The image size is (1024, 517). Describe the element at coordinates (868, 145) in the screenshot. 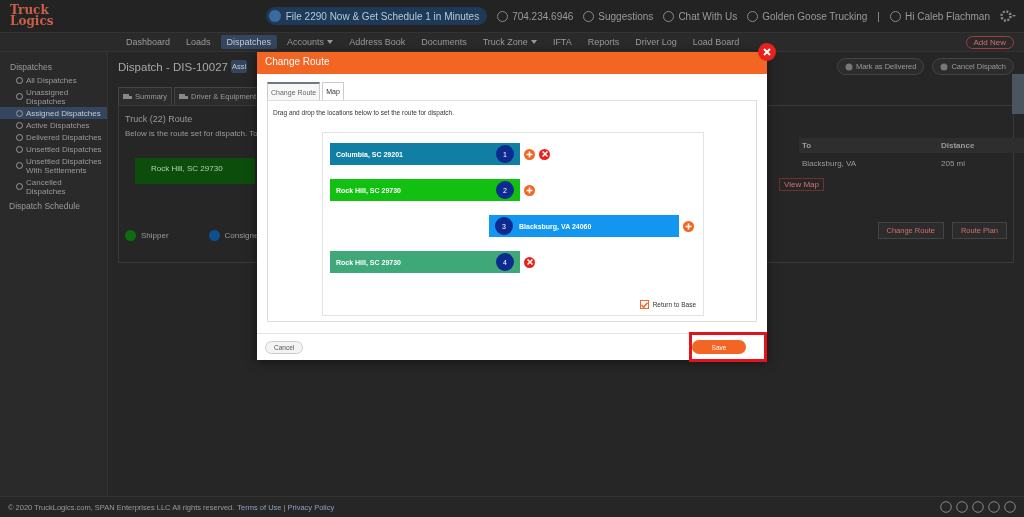

I see `column-header: To` at that location.